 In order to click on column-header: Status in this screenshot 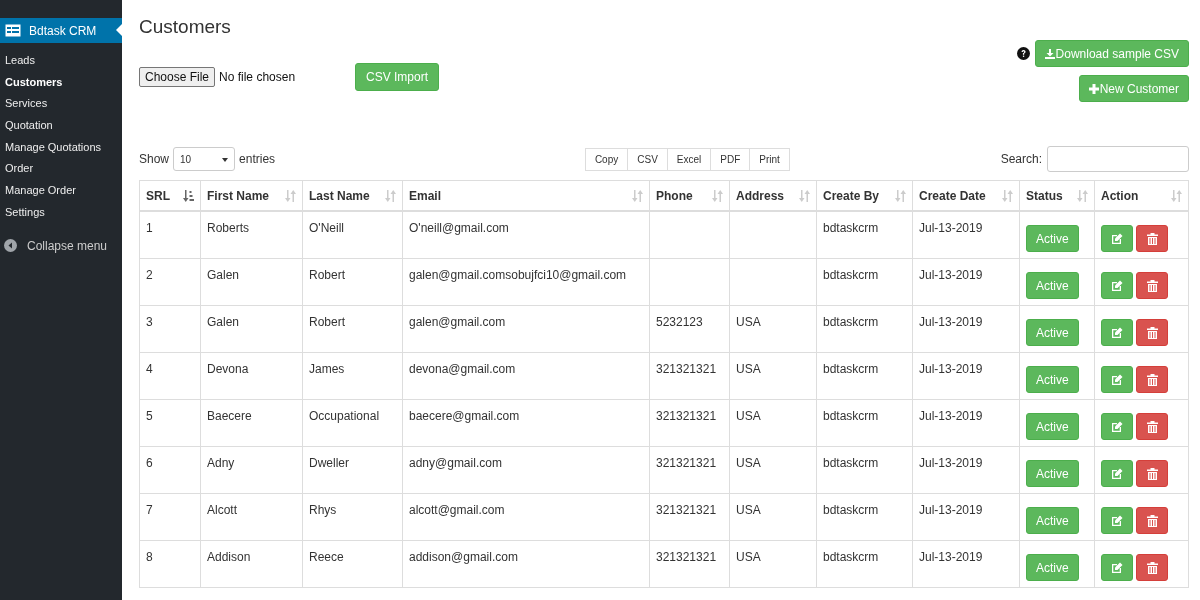, I will do `click(1057, 195)`.